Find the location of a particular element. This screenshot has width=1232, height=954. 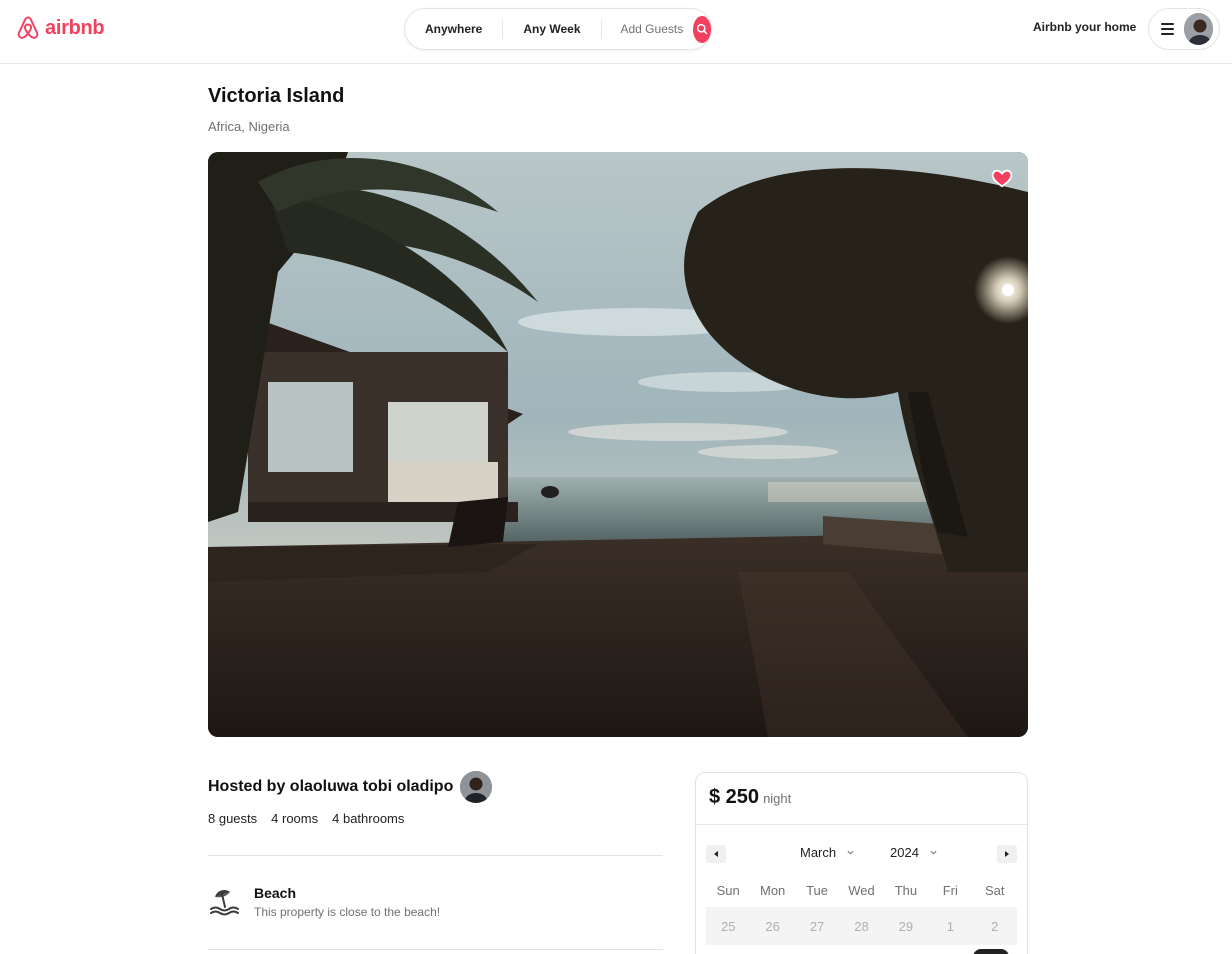

weekday-label: Sat is located at coordinates (994, 890).